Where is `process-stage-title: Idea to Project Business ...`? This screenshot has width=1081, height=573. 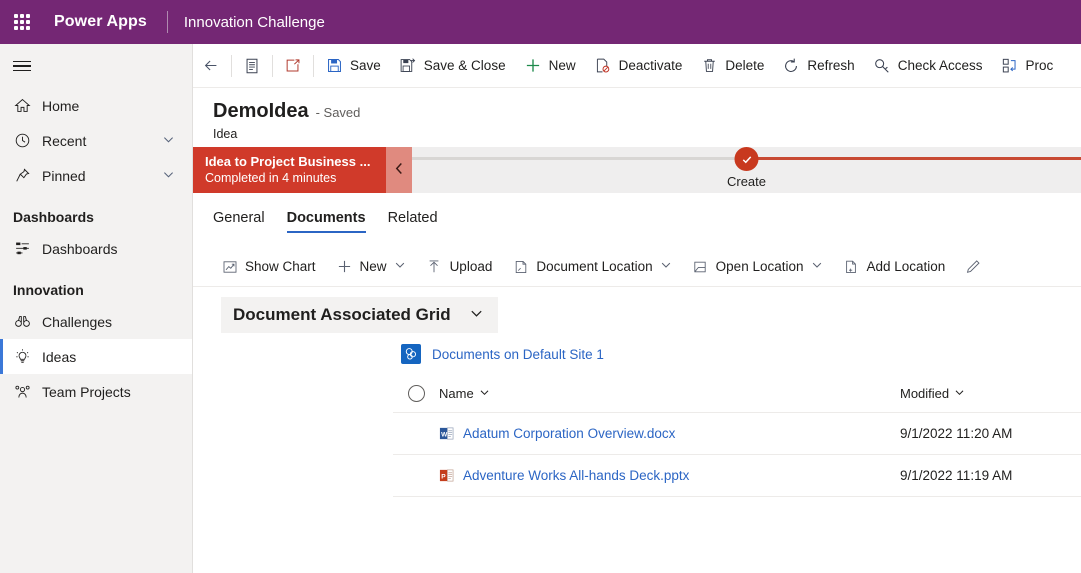
process-stage-title: Idea to Project Business ... is located at coordinates (288, 161).